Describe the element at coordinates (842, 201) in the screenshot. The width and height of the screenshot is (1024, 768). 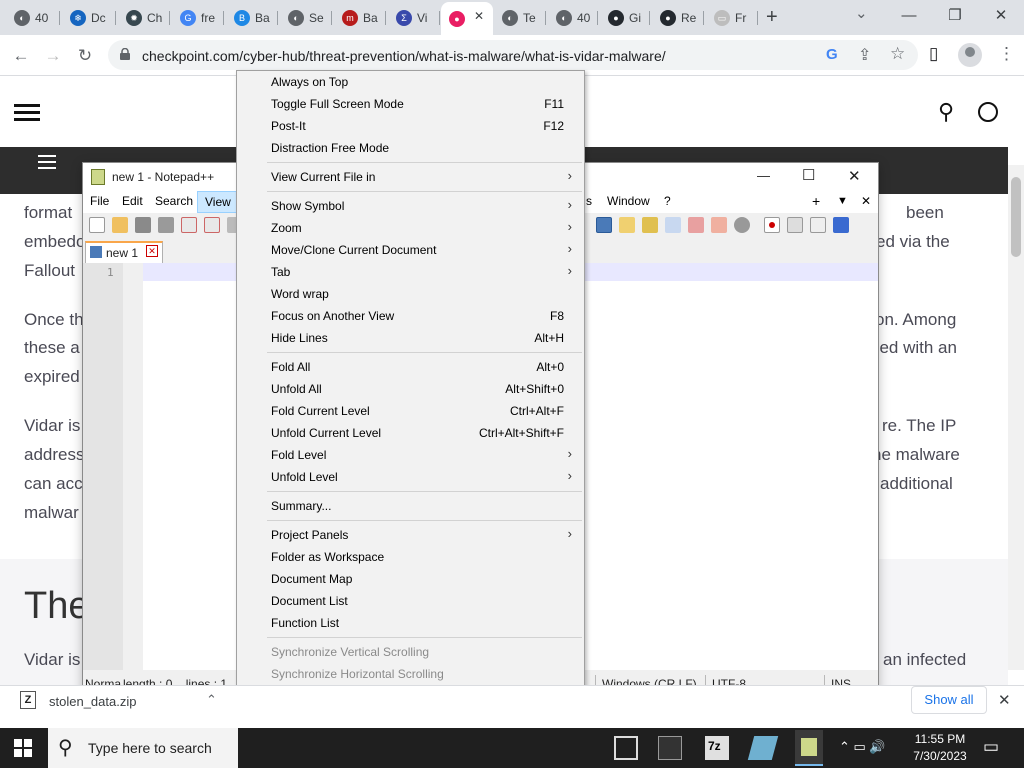
I see `tab-list-dropdown: ▼` at that location.